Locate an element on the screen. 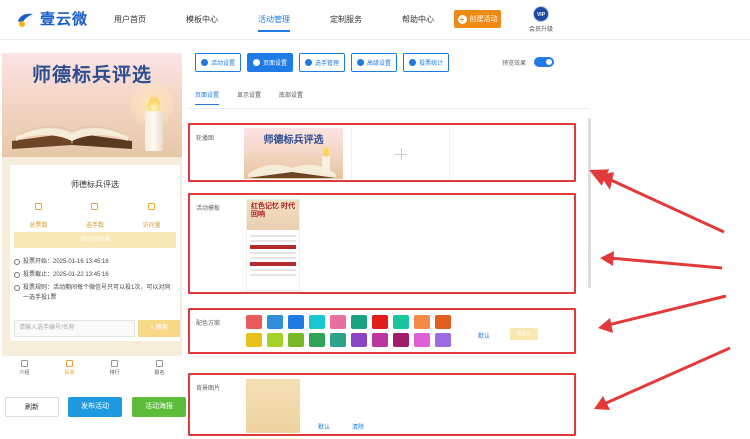 The image size is (750, 439). swatch-row is located at coordinates (356, 322).